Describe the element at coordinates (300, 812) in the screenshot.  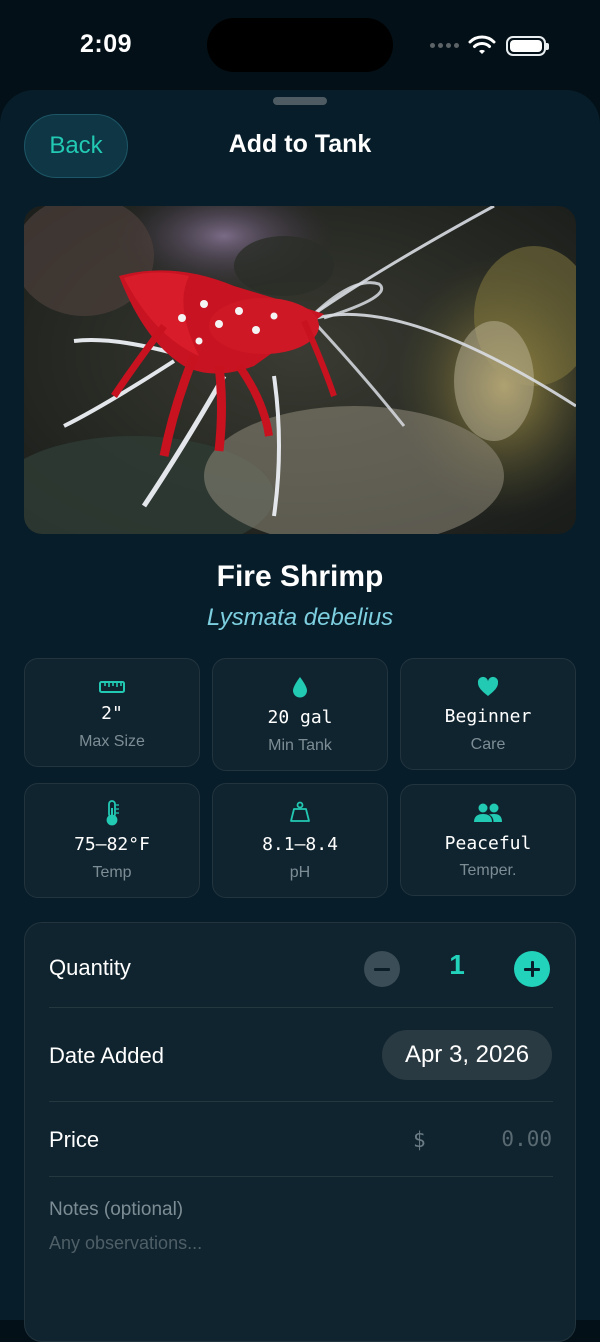
I see `scale-icon` at that location.